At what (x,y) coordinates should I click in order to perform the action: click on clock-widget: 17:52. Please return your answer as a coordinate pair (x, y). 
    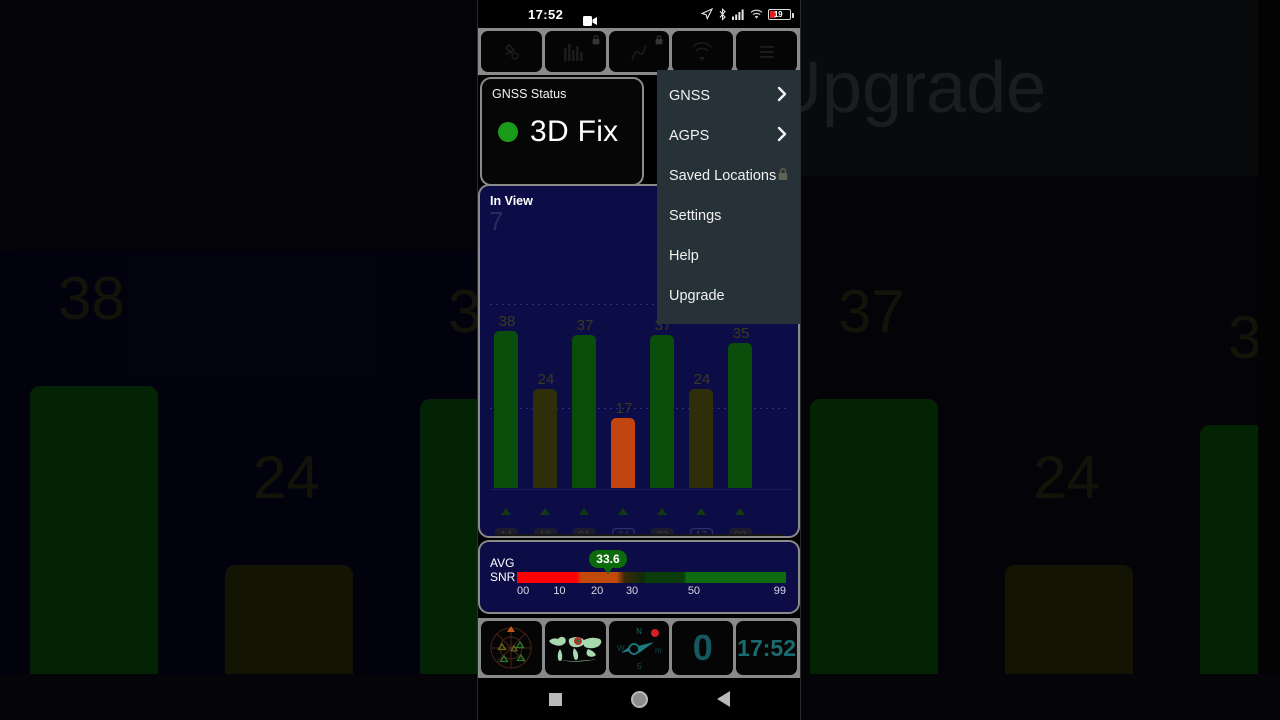
    Looking at the image, I should click on (766, 648).